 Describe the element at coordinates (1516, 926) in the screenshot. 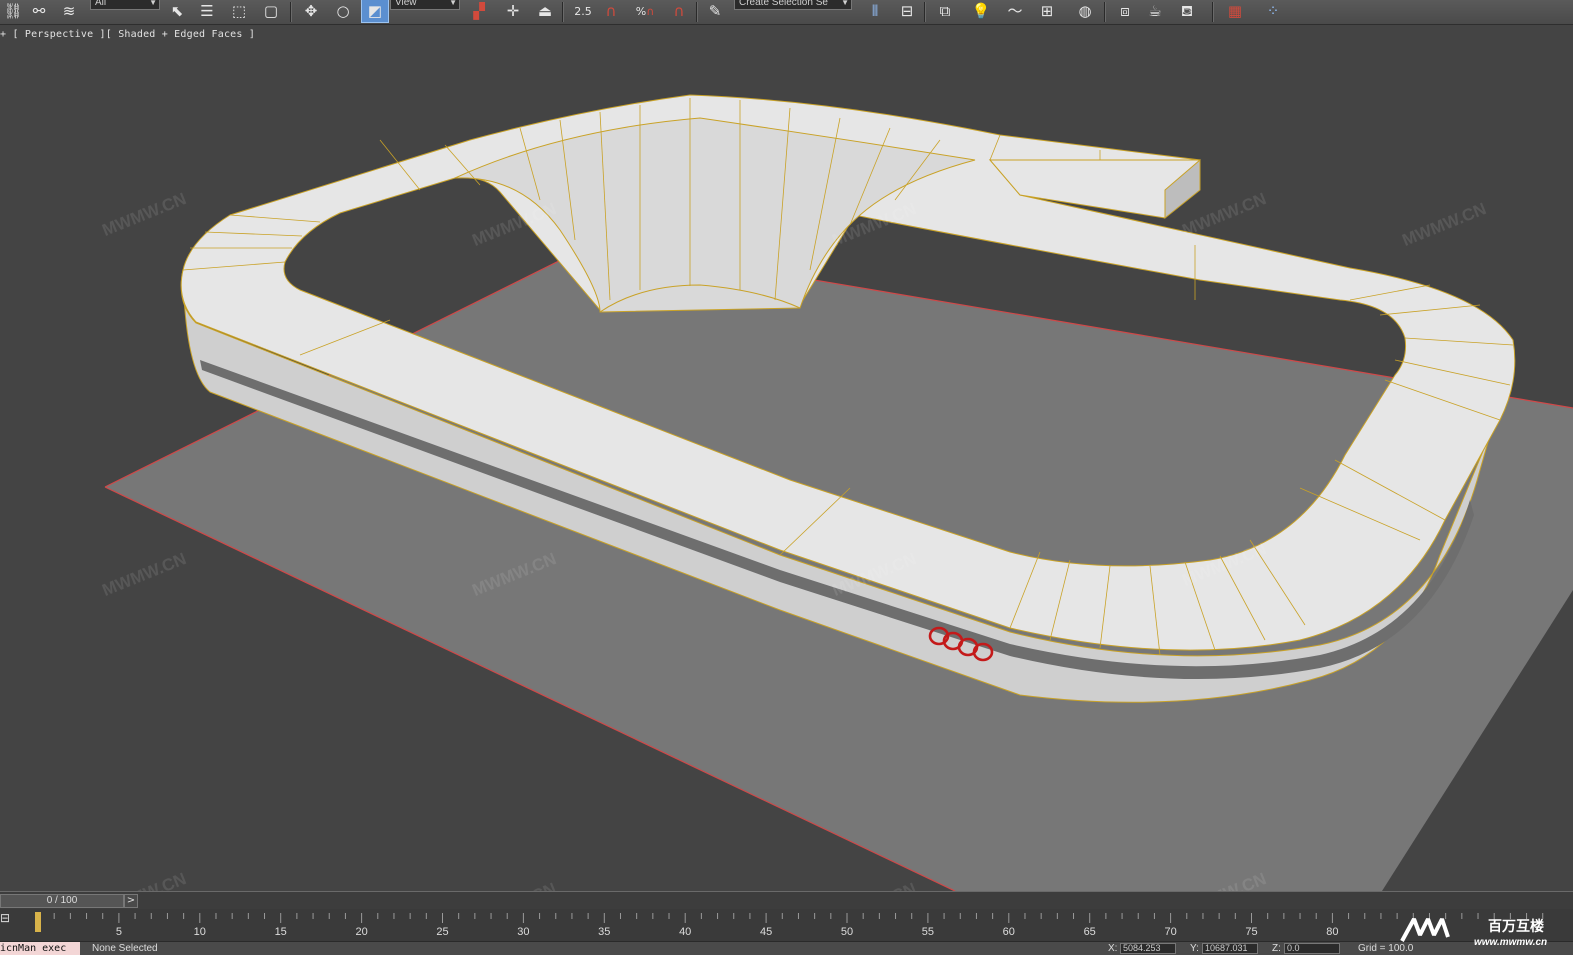

I see `brand-chinese: 百万互楼` at that location.